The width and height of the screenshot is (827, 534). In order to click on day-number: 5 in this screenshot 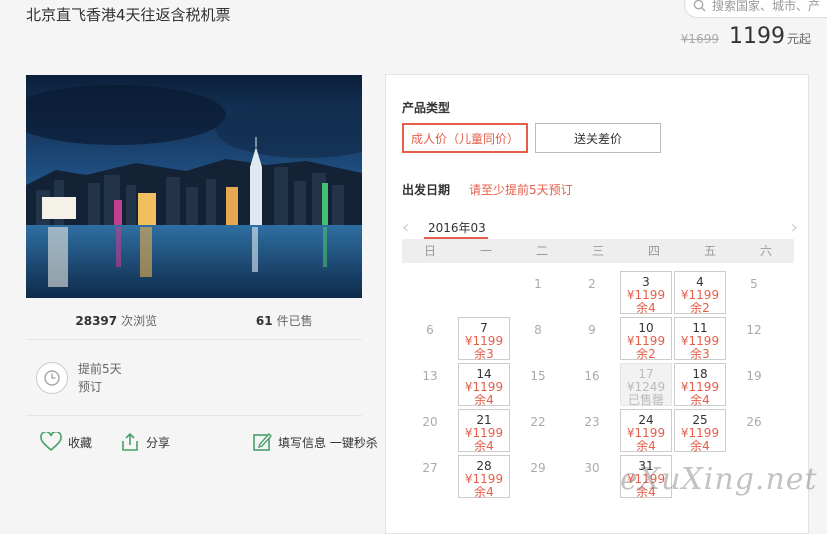, I will do `click(754, 284)`.